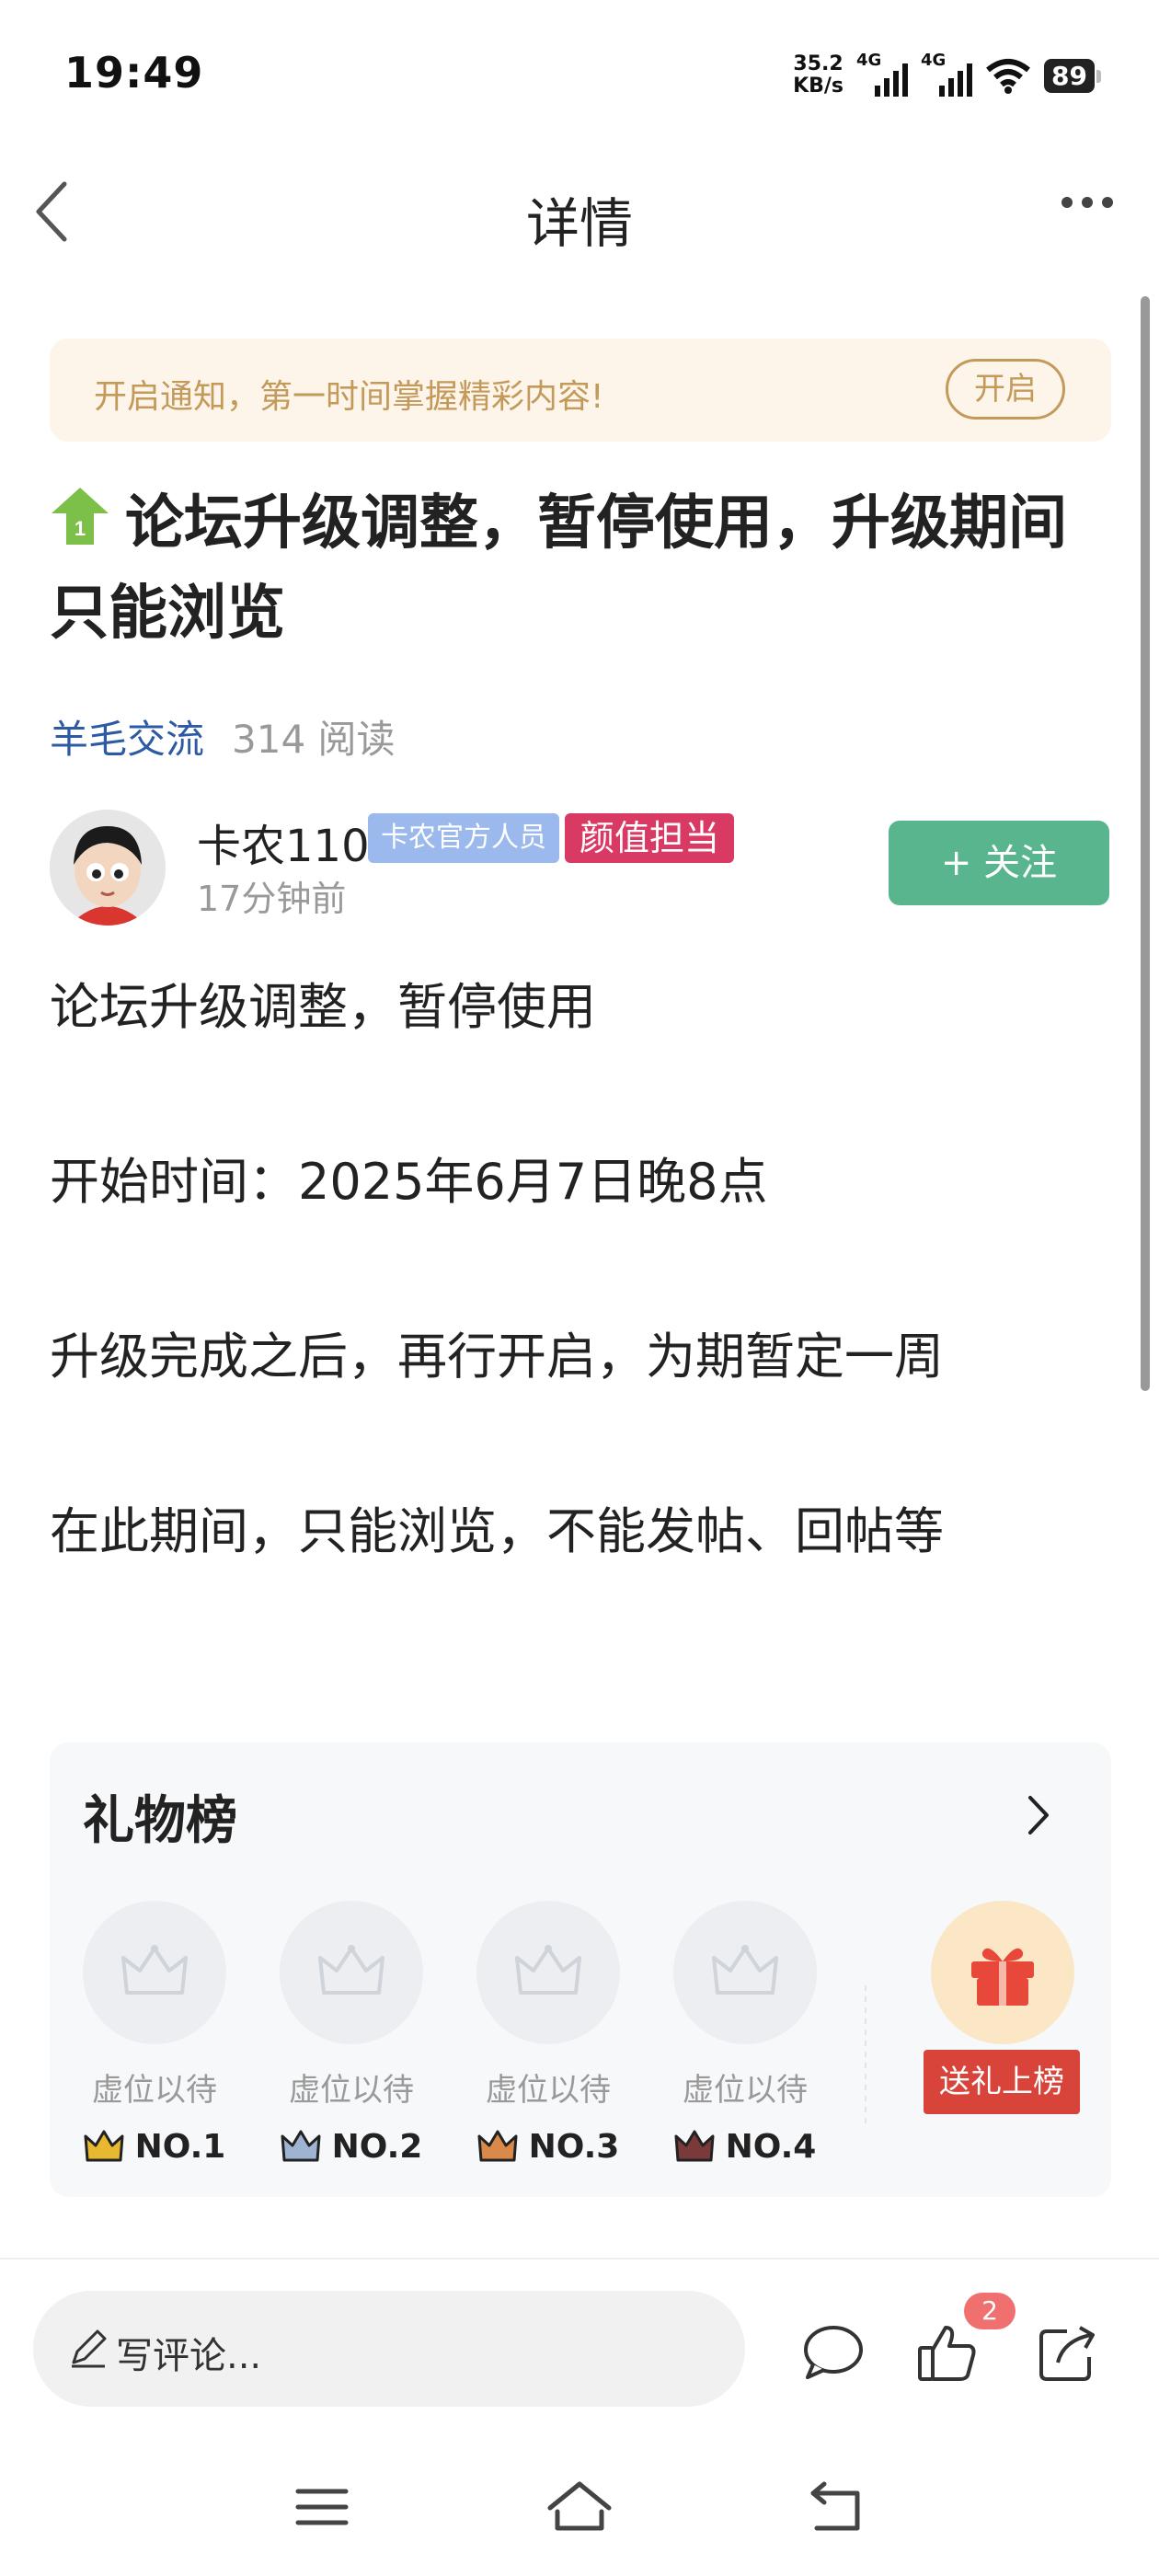 This screenshot has width=1159, height=2576. What do you see at coordinates (497, 2145) in the screenshot?
I see `bronze-crown-icon` at bounding box center [497, 2145].